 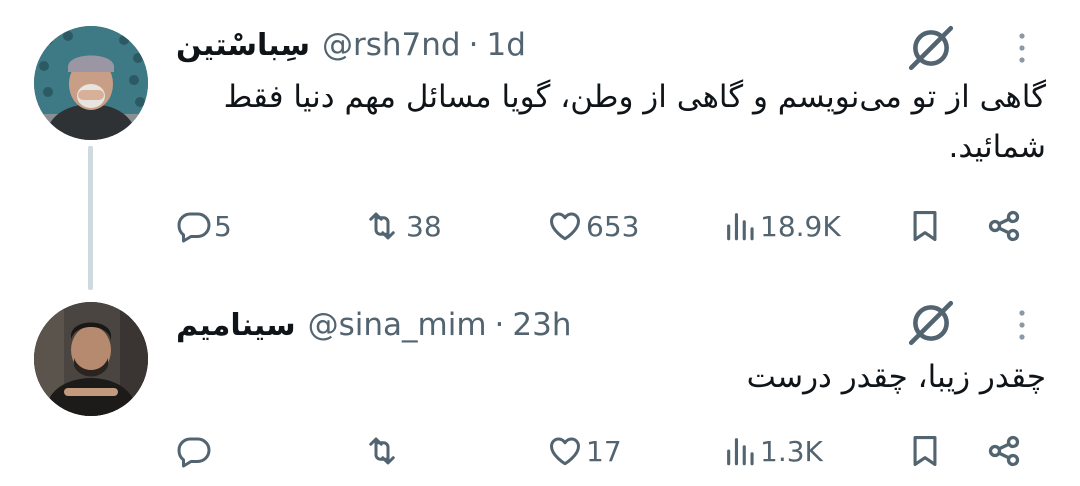 I want to click on views-button: 18.9K, so click(x=781, y=226).